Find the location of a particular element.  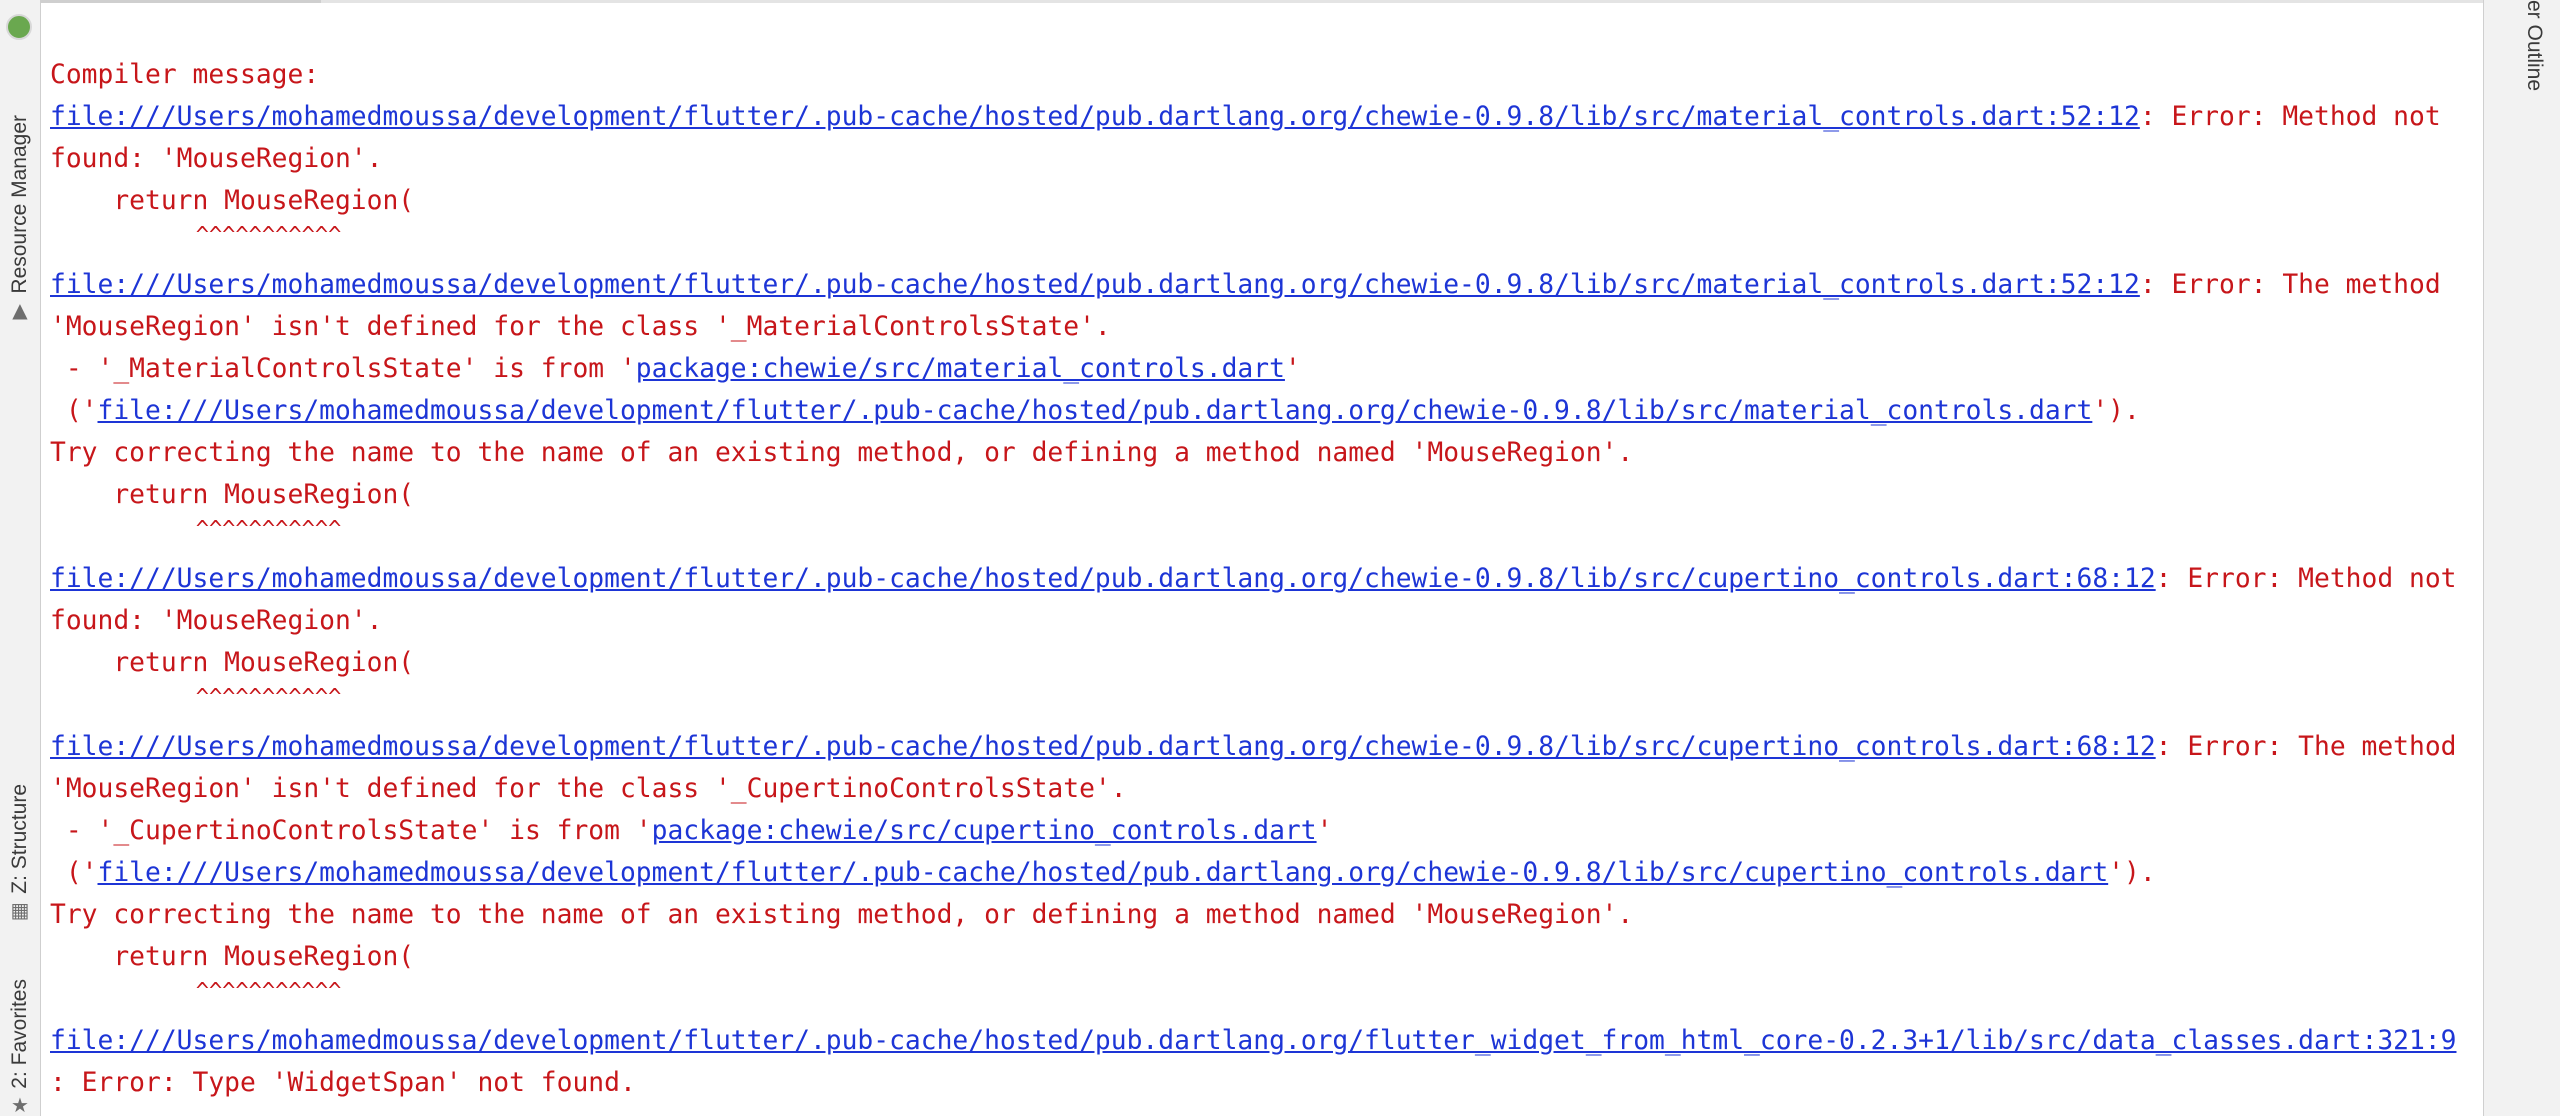

tab-label: Z: Structure is located at coordinates (19, 839).